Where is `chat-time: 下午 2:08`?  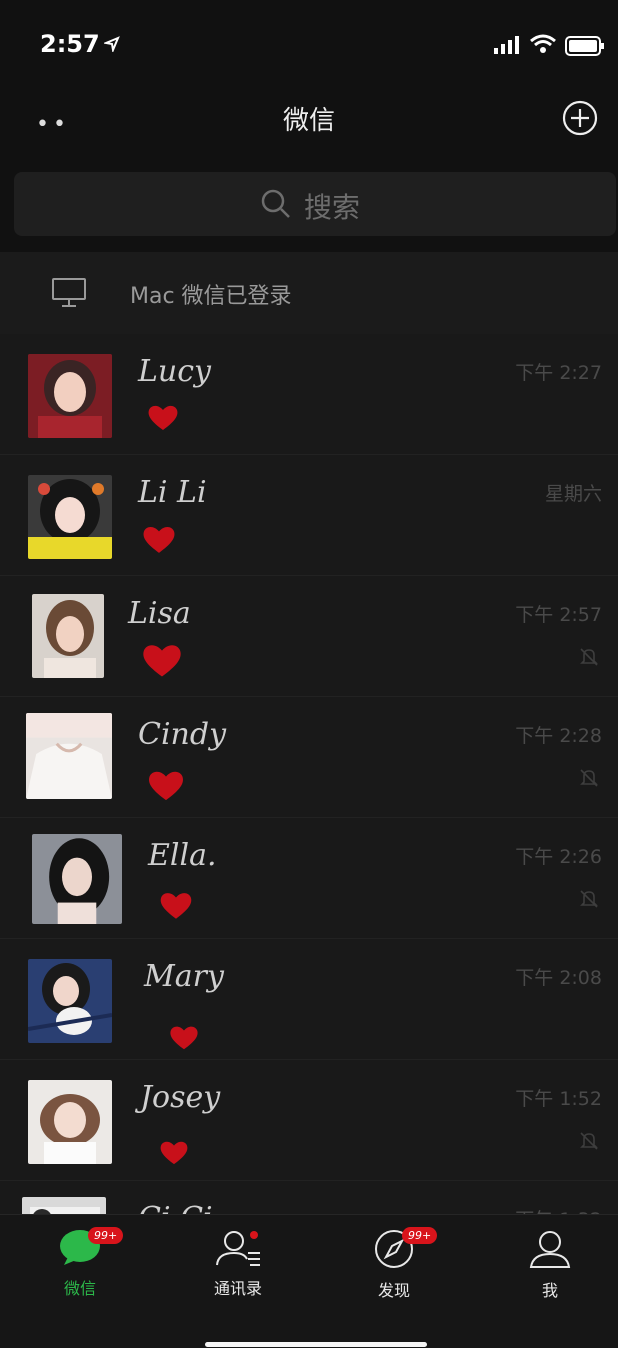 chat-time: 下午 2:08 is located at coordinates (558, 978).